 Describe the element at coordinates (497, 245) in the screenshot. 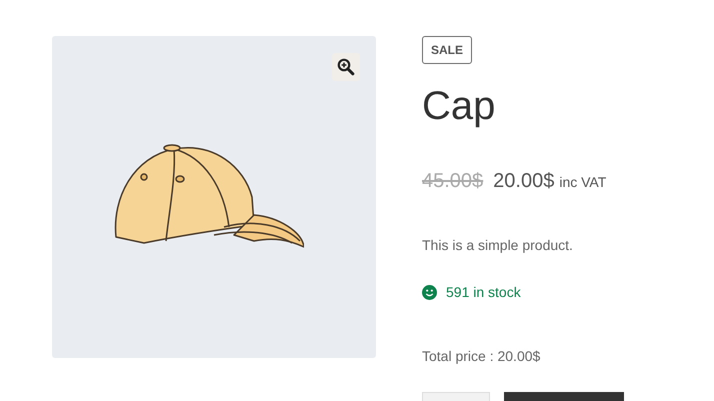

I see `product-description: This is a simple product.` at that location.